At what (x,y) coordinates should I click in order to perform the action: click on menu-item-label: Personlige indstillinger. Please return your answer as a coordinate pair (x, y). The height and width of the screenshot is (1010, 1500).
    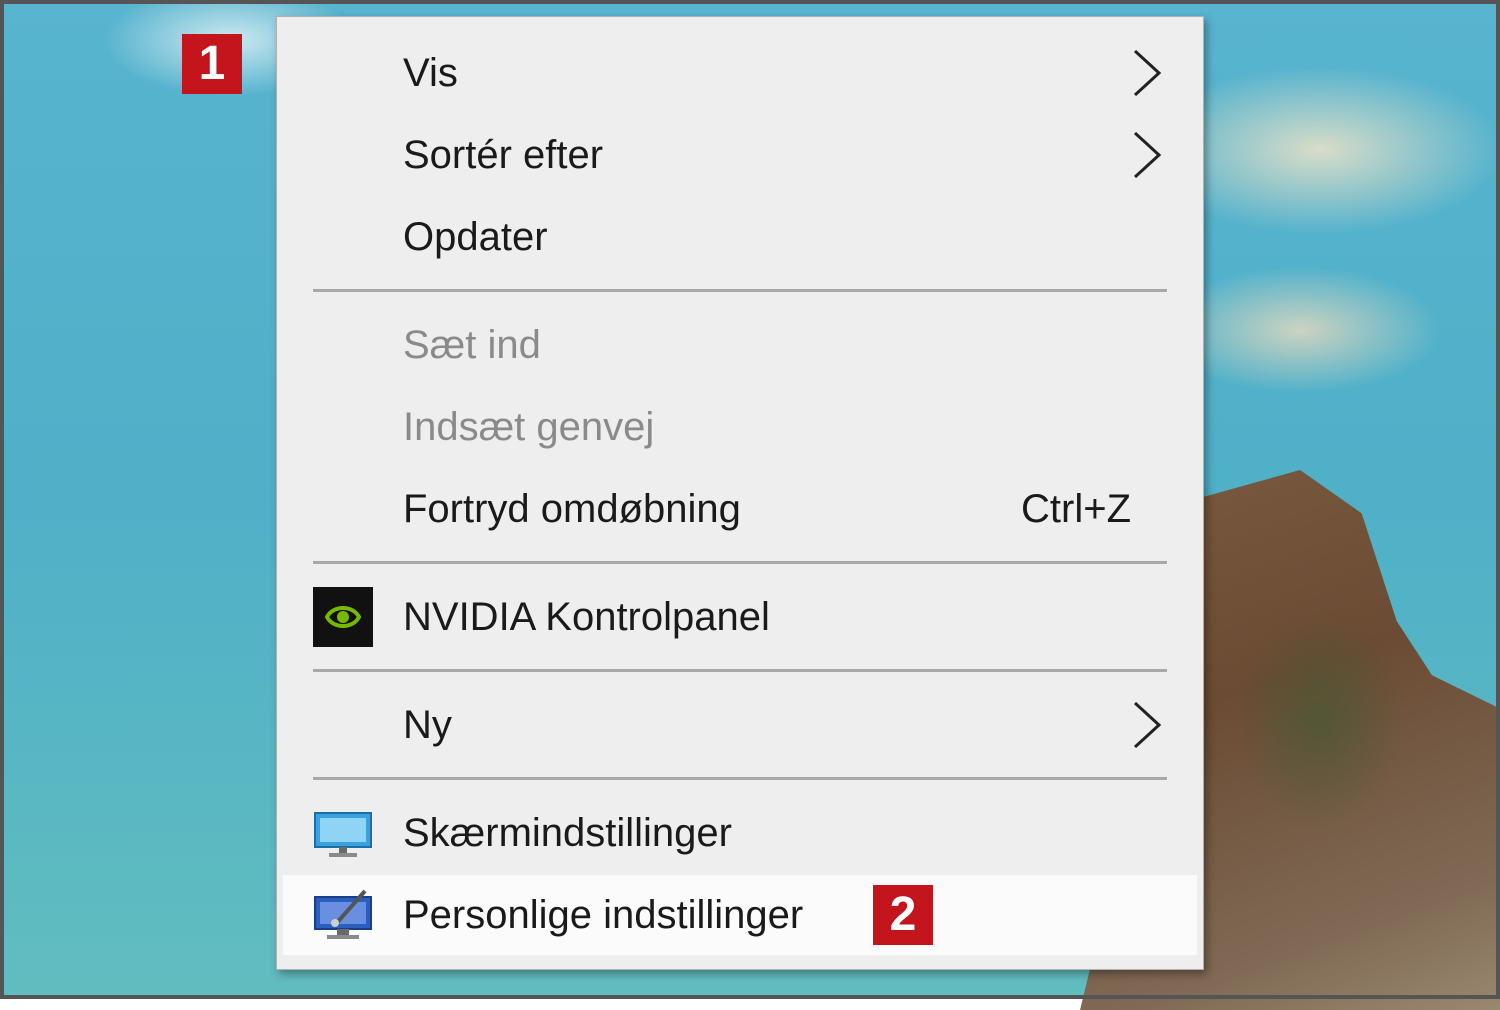
    Looking at the image, I should click on (603, 914).